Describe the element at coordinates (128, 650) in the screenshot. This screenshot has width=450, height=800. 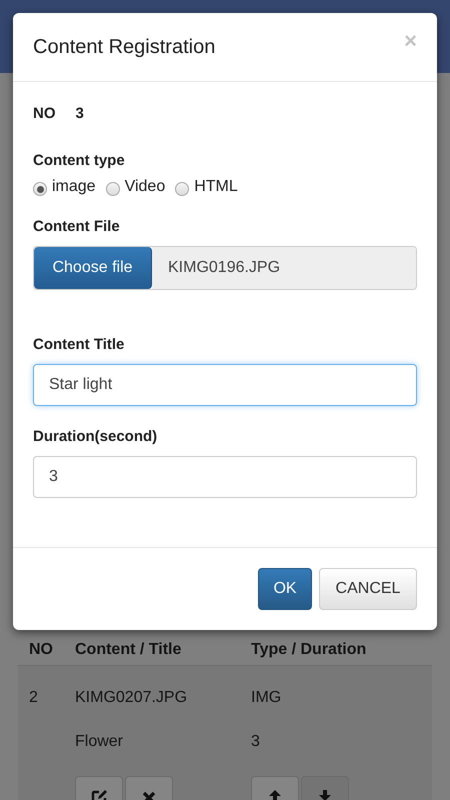
I see `column-header: Content / Title` at that location.